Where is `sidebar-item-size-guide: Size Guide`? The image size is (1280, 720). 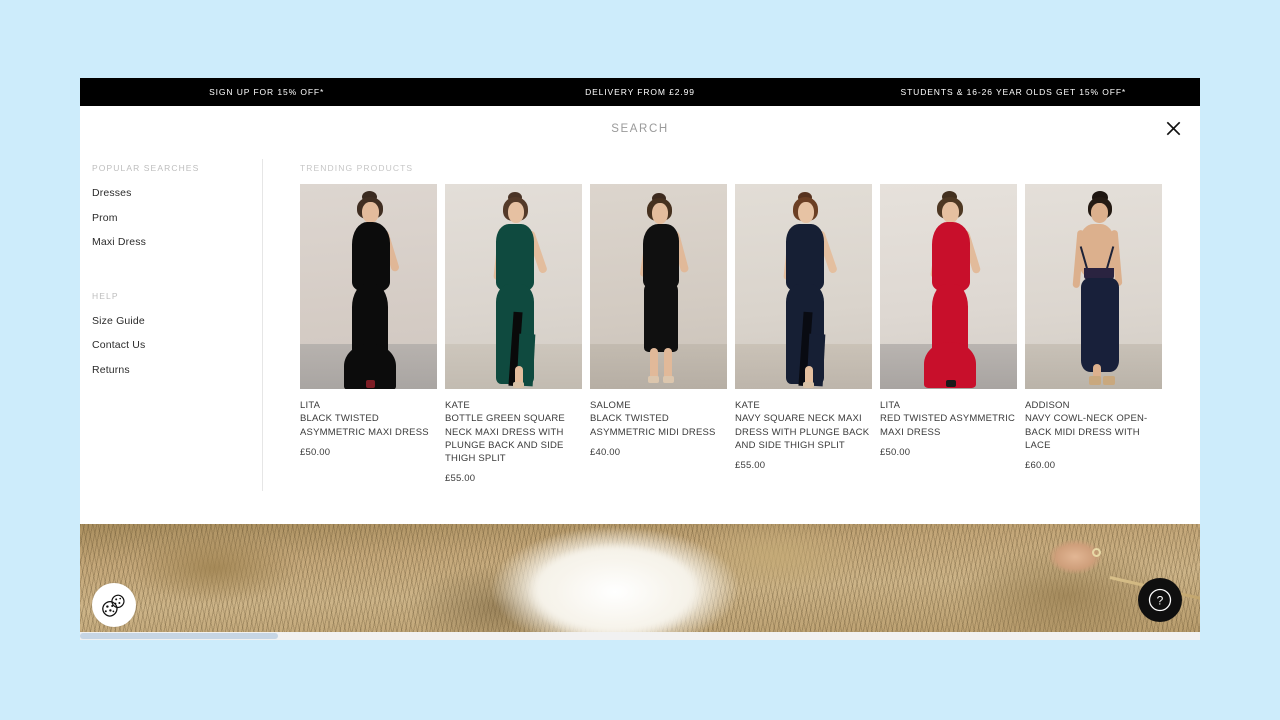
sidebar-item-size-guide: Size Guide is located at coordinates (177, 321).